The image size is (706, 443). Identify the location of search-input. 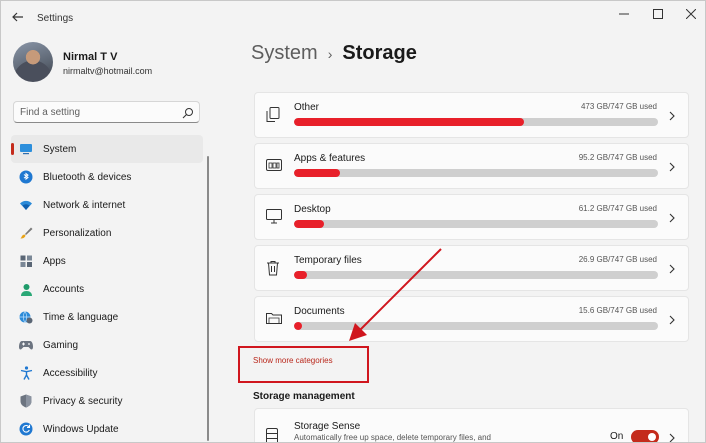
(95, 112).